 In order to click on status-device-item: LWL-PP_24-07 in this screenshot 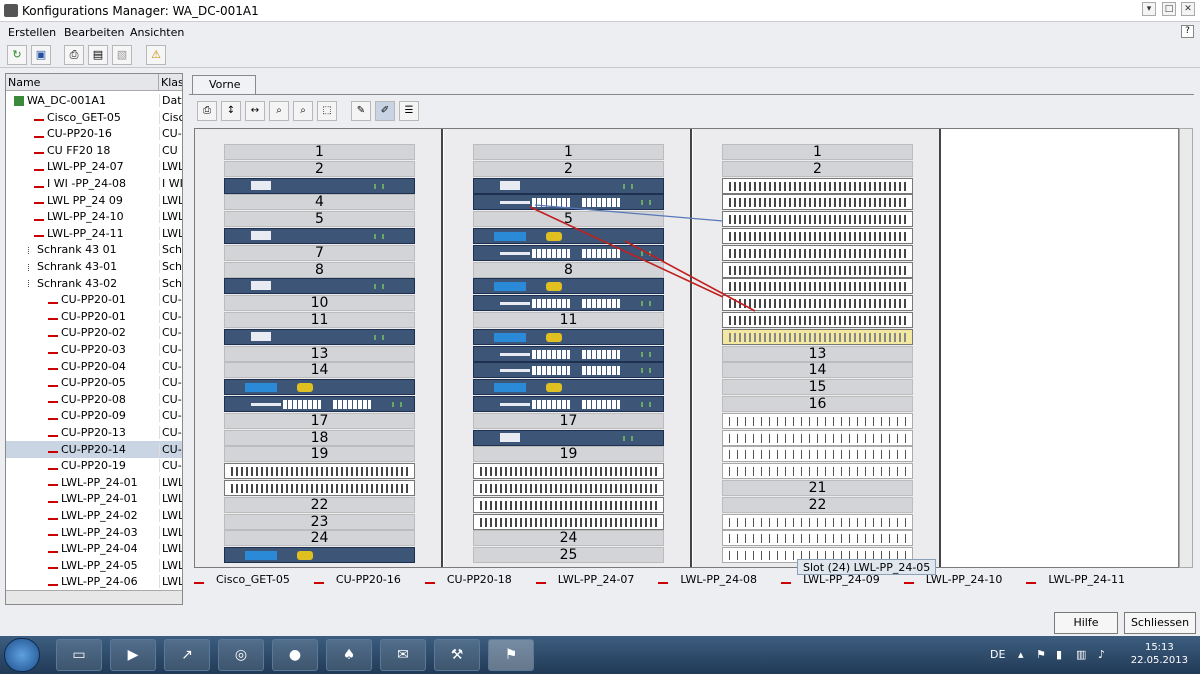, I will do `click(596, 579)`.